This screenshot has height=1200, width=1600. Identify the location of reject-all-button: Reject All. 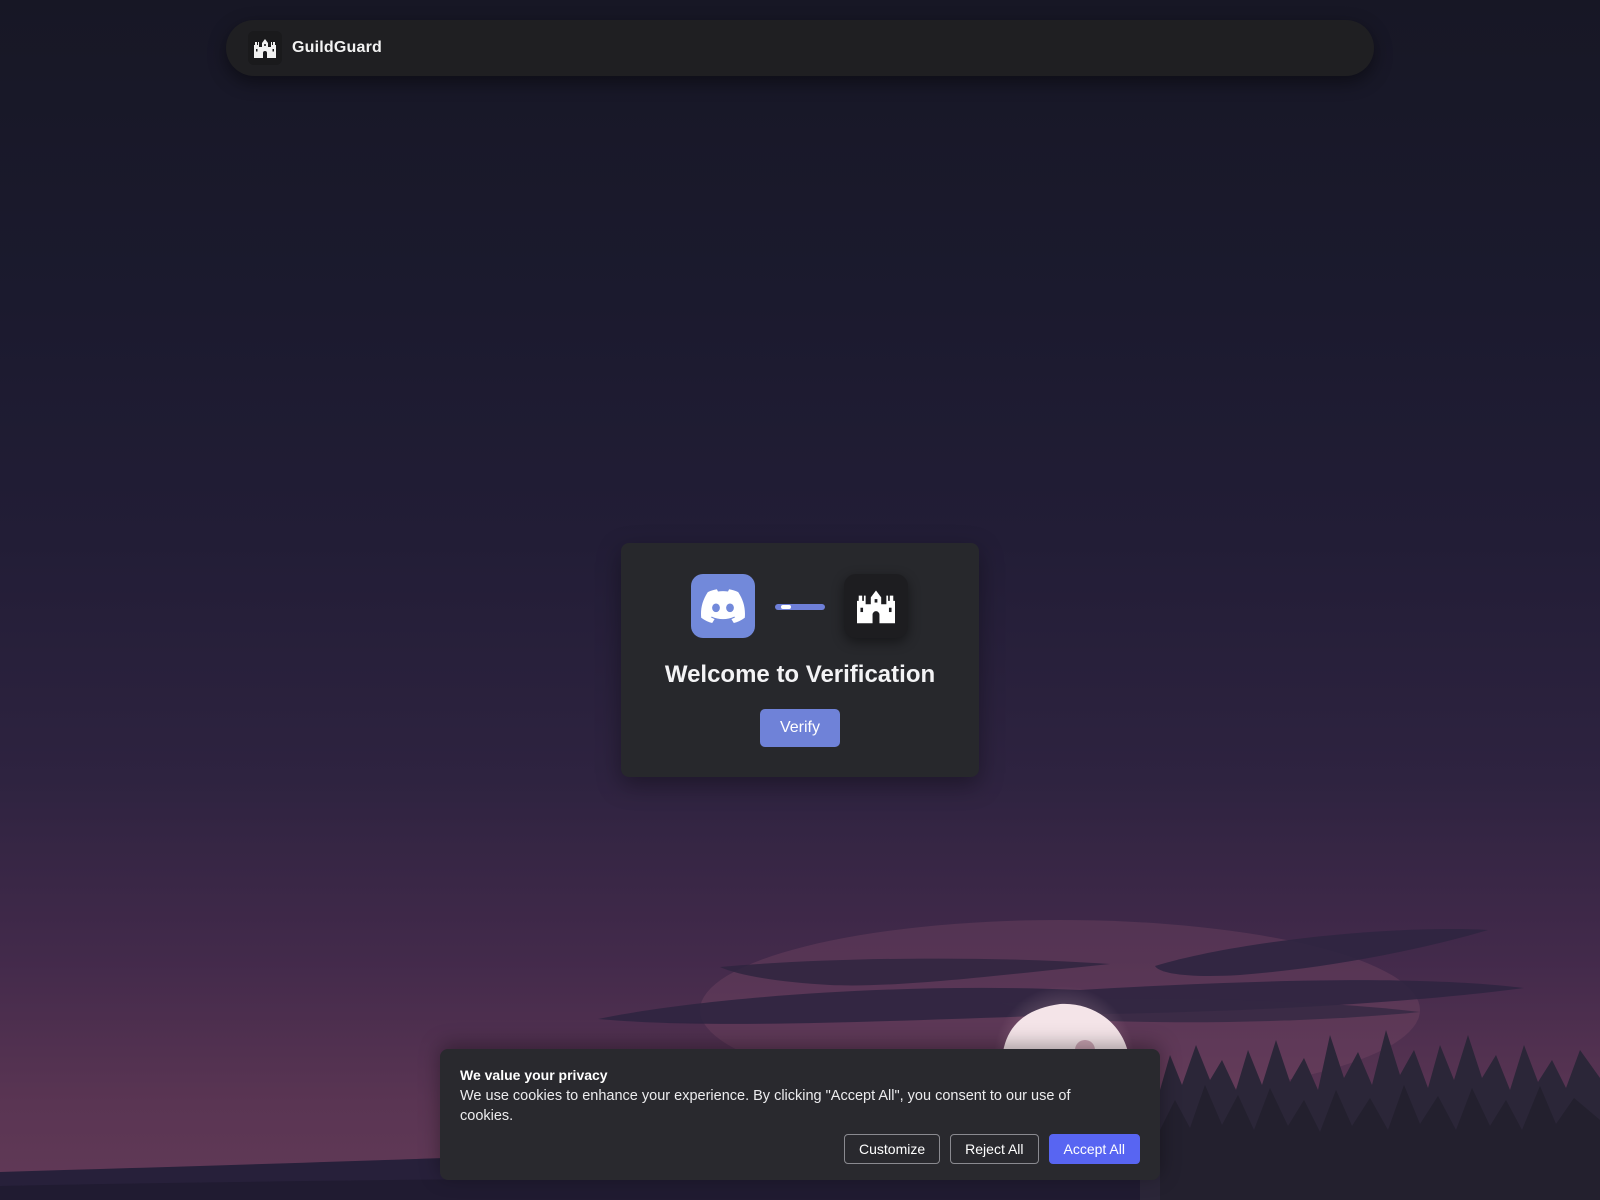
(994, 1149).